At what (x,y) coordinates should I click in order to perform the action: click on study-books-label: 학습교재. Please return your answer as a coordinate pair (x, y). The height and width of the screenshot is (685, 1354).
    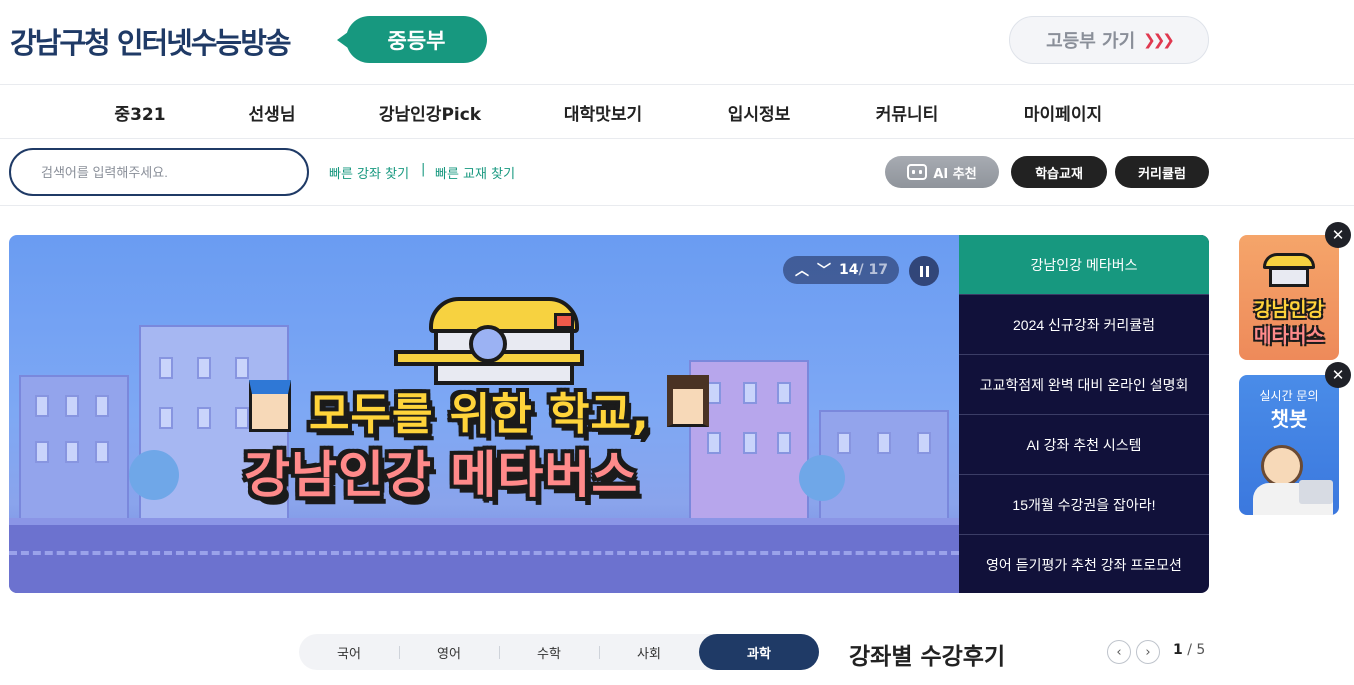
    Looking at the image, I should click on (1059, 174).